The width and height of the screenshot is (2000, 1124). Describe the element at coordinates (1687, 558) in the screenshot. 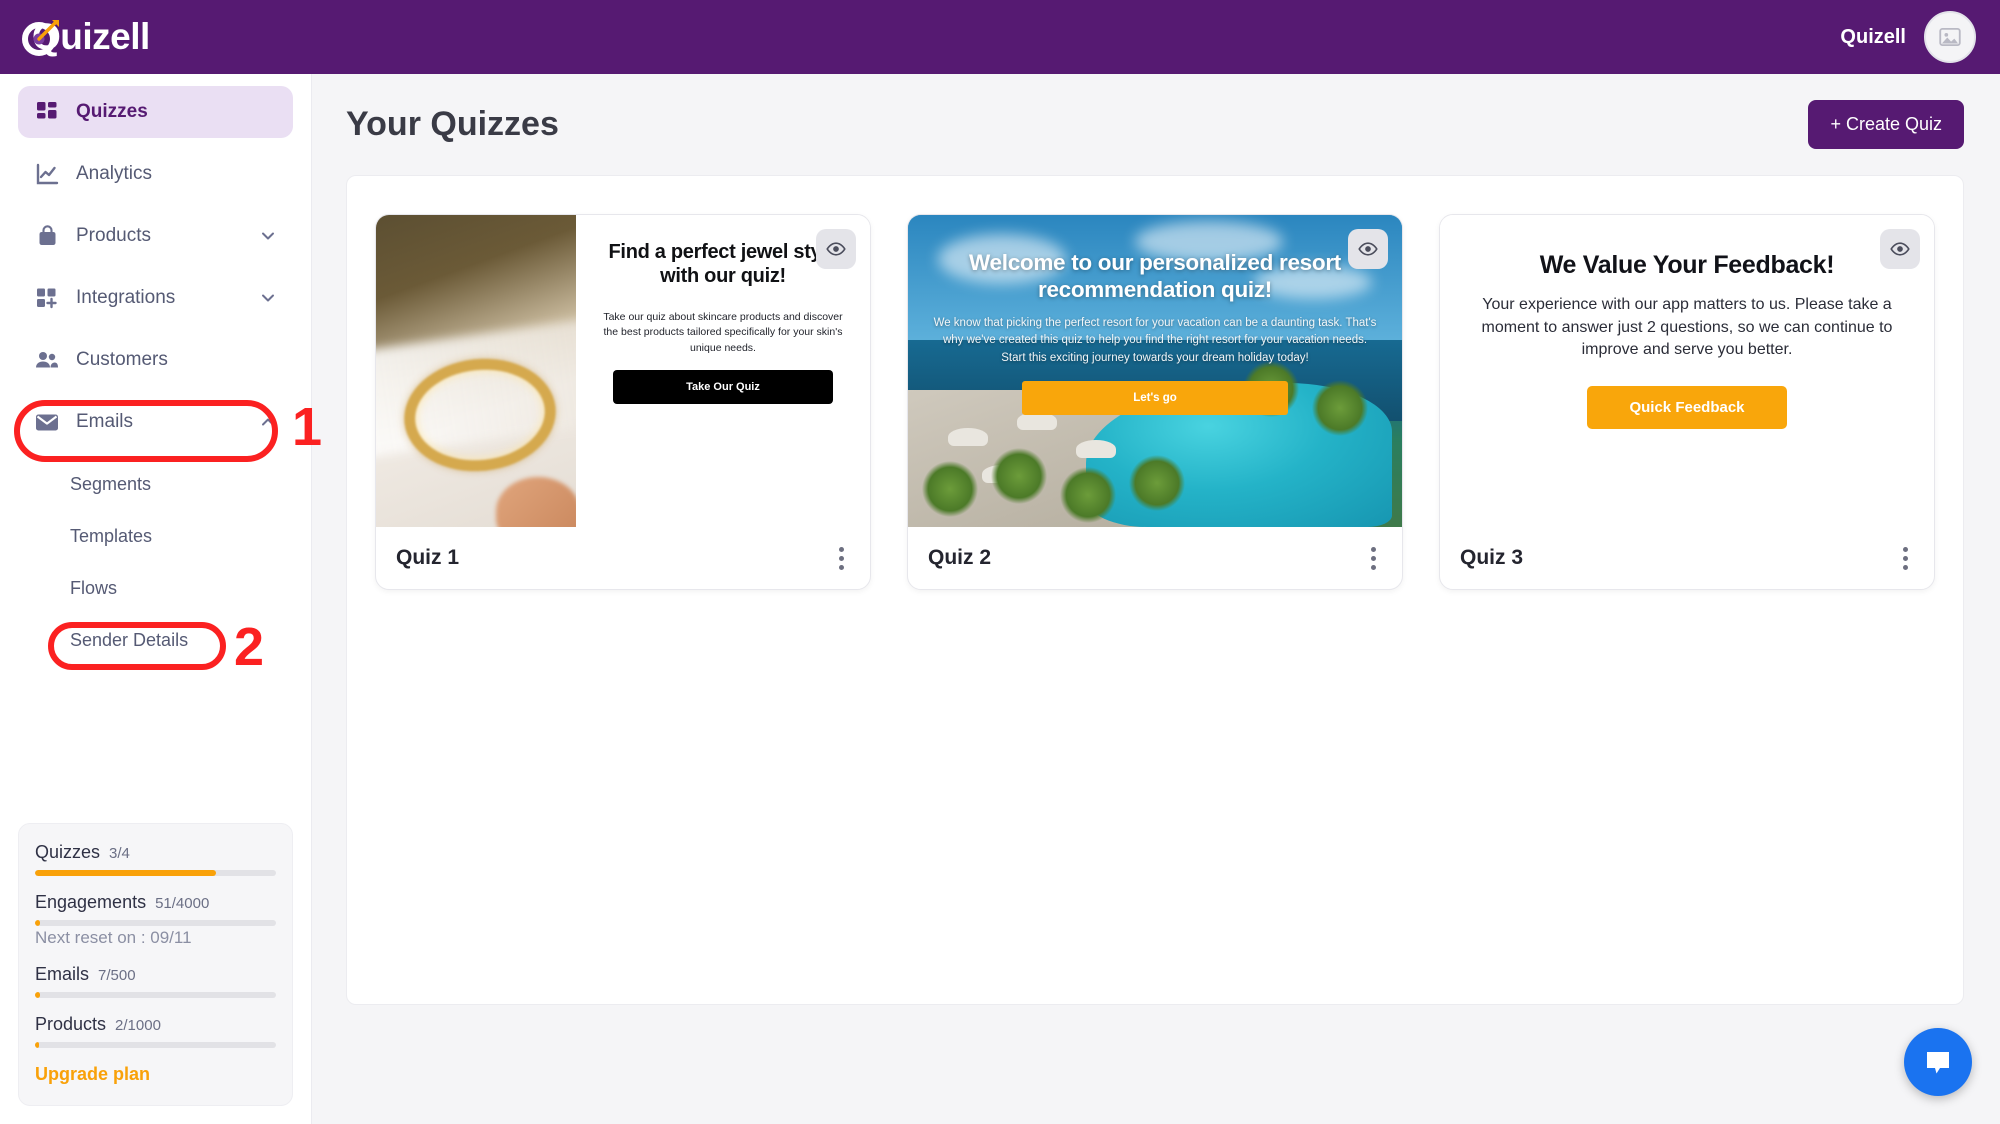

I see `quiz-card-footer: Quiz 3` at that location.